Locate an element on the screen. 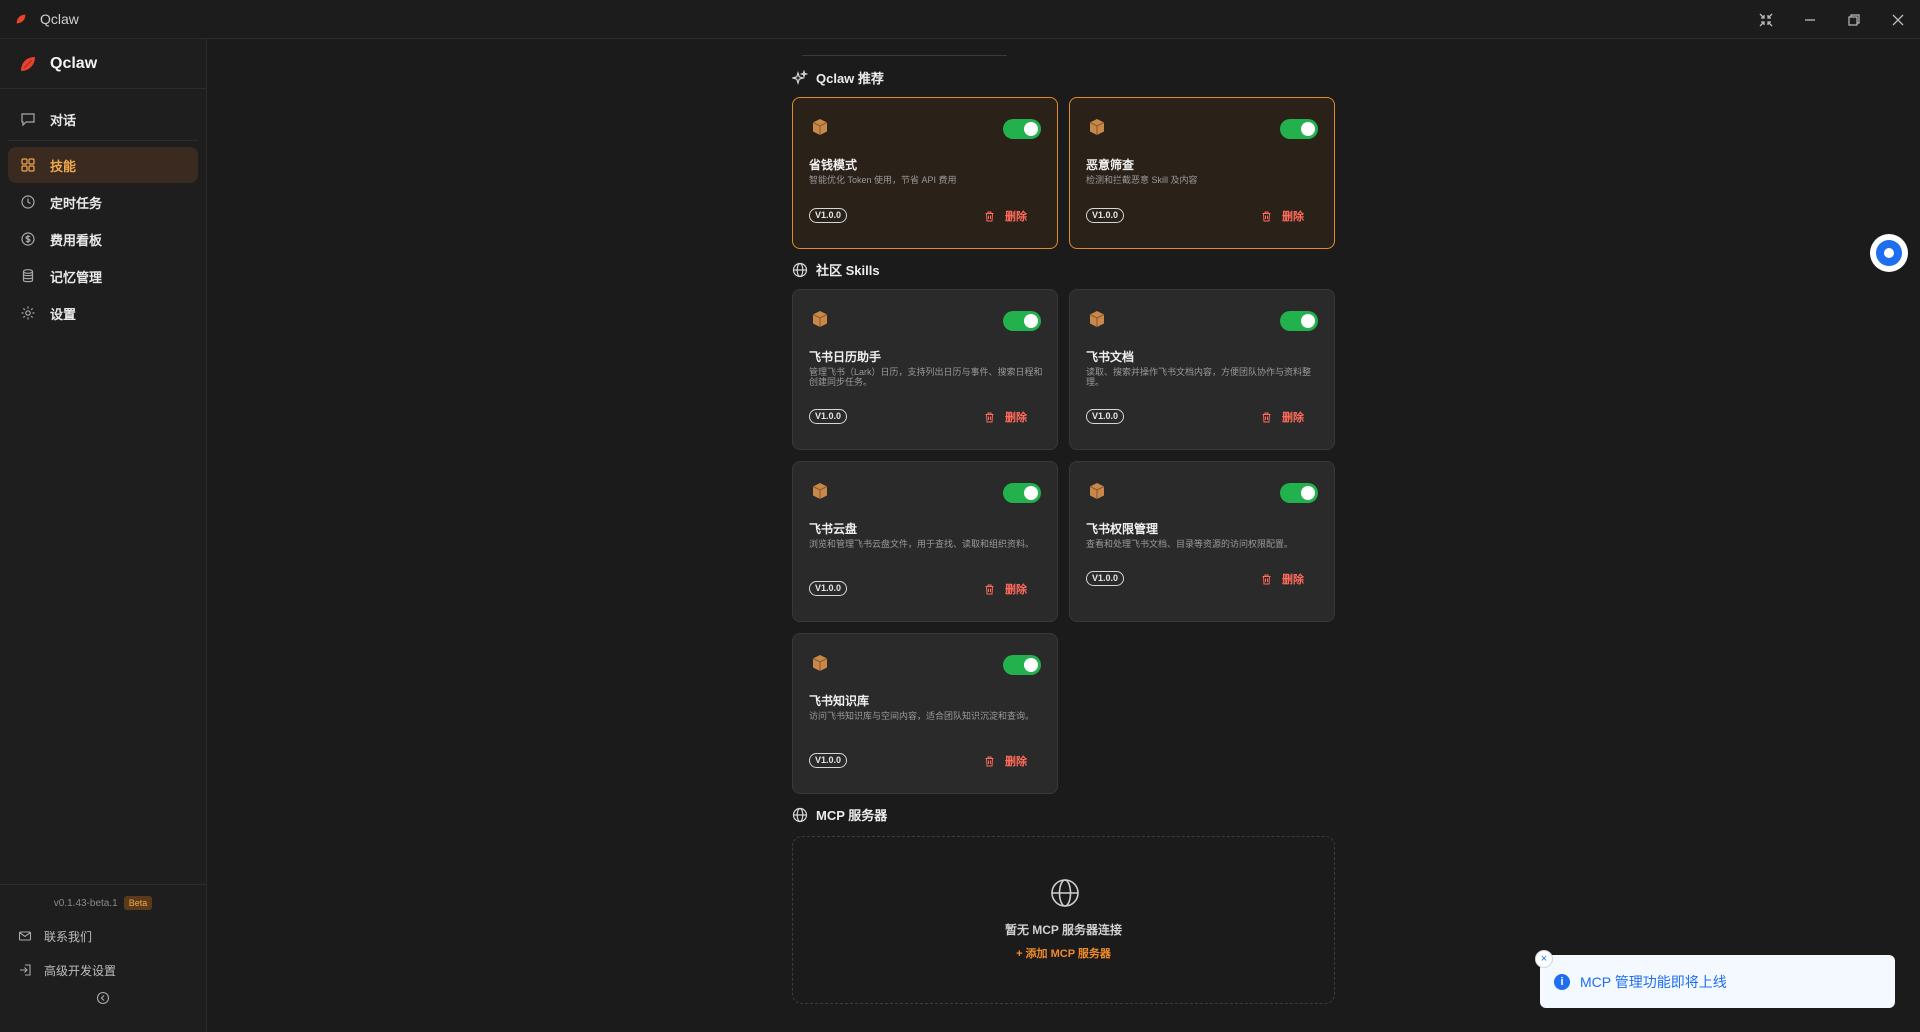 The width and height of the screenshot is (1920, 1032). skill-description: 检测和拦截恶意 Skill 及内容 is located at coordinates (1142, 180).